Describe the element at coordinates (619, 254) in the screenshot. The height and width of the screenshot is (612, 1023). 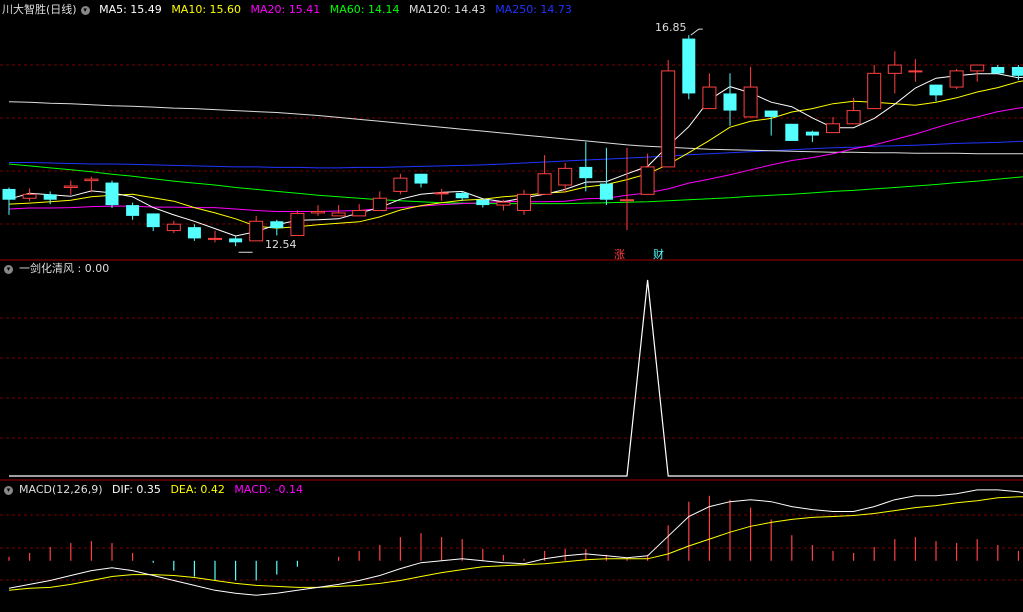
I see `tag-up: 涨` at that location.